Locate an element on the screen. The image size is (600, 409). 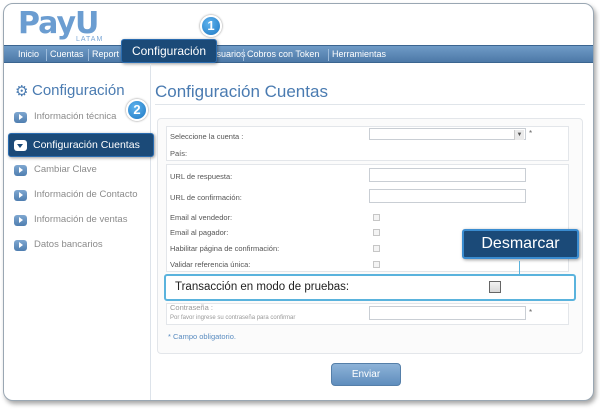
callout-connector is located at coordinates (519, 267).